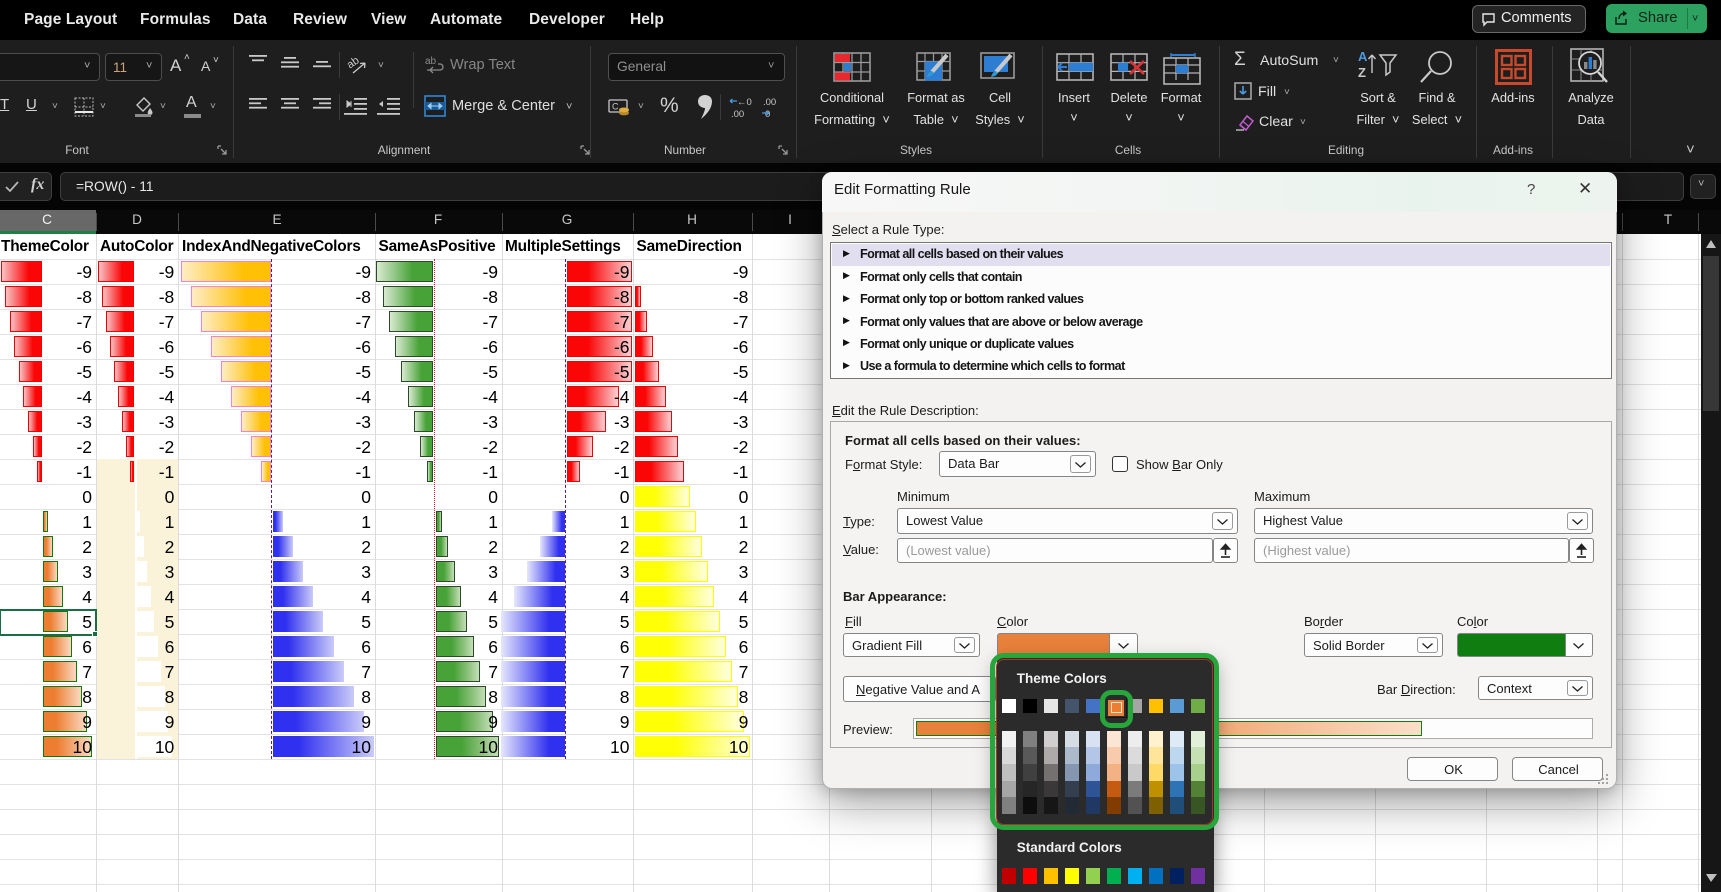 This screenshot has height=892, width=1721. I want to click on svg-text: C, so click(615, 107).